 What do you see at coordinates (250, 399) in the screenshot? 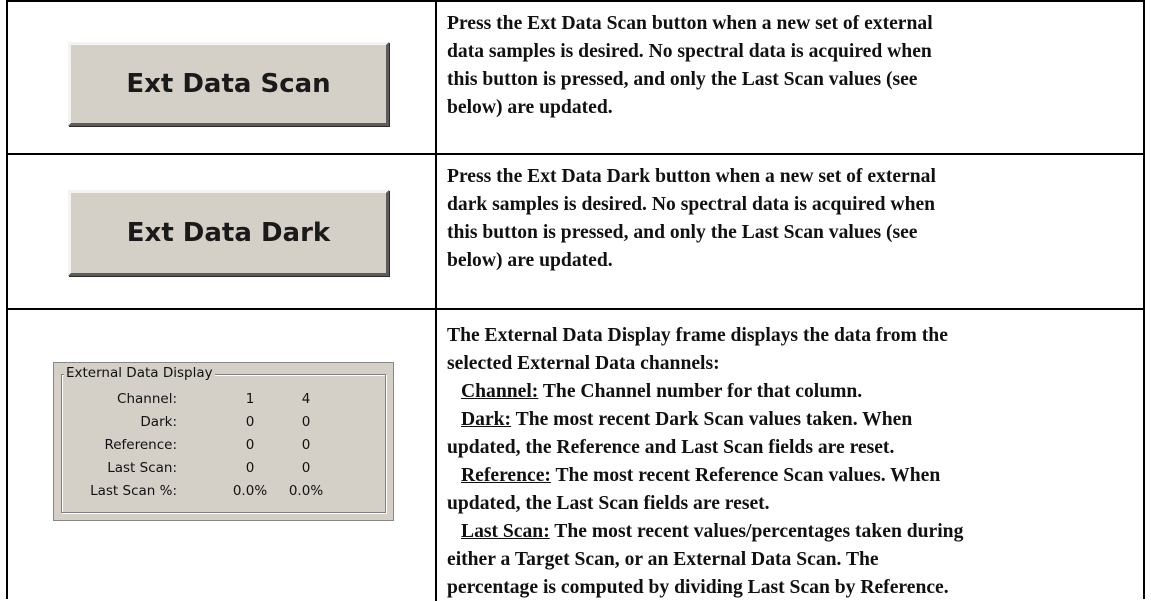
I see `channel-value-1: 1` at bounding box center [250, 399].